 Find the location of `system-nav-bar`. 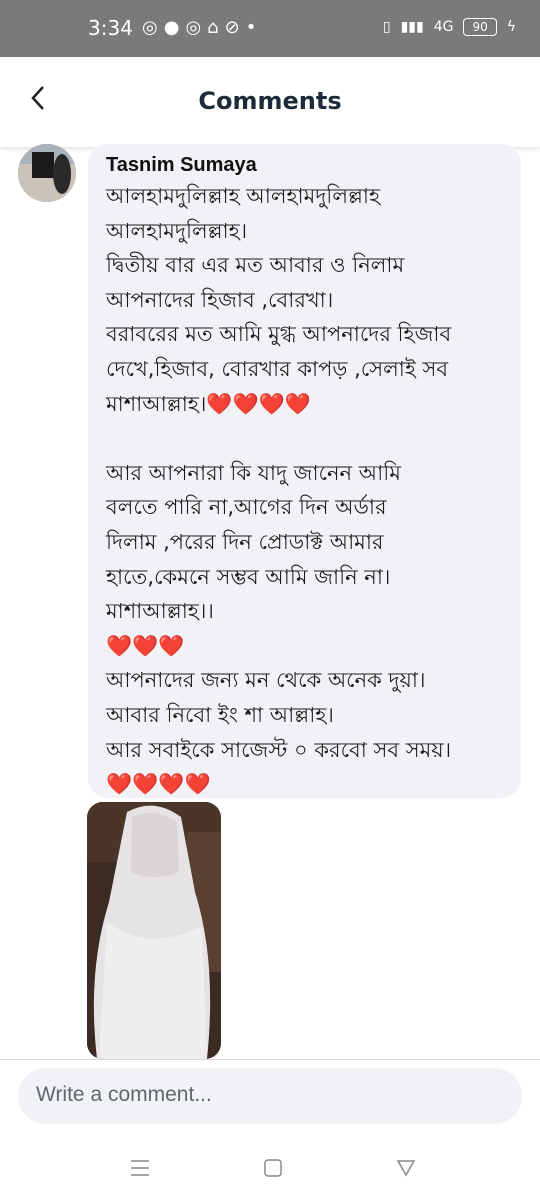

system-nav-bar is located at coordinates (270, 1167).